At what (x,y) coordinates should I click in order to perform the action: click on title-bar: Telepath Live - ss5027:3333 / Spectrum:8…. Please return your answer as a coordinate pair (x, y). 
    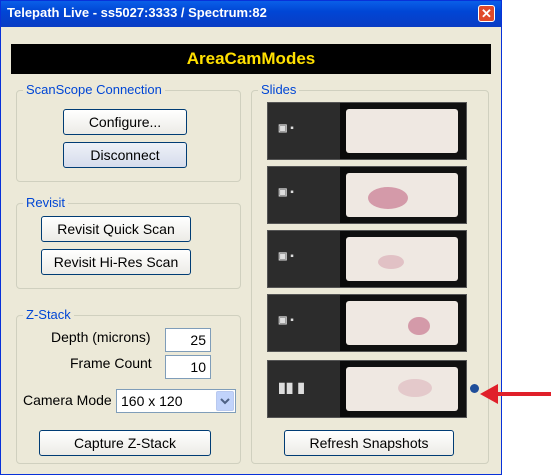
    Looking at the image, I should click on (251, 14).